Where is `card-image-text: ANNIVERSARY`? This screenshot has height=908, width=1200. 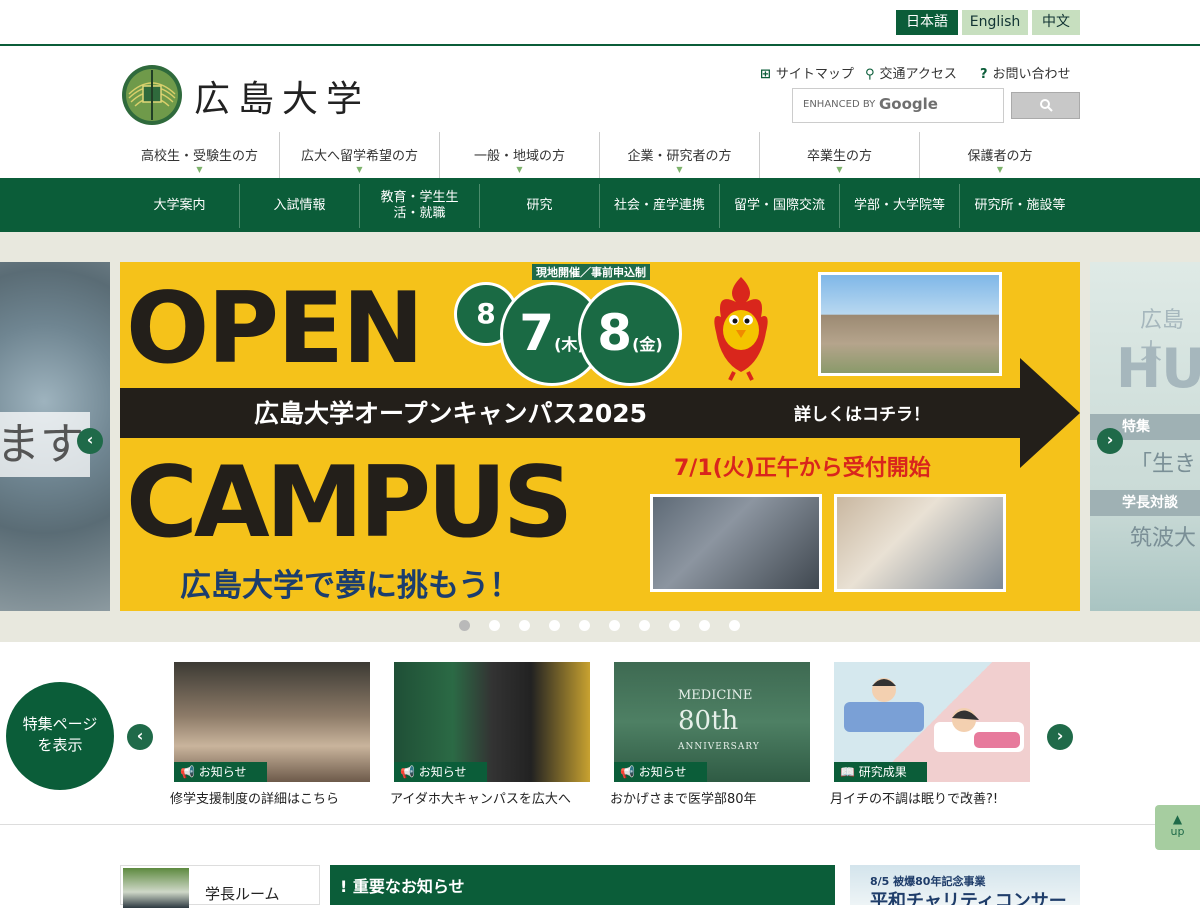
card-image-text: ANNIVERSARY is located at coordinates (719, 747).